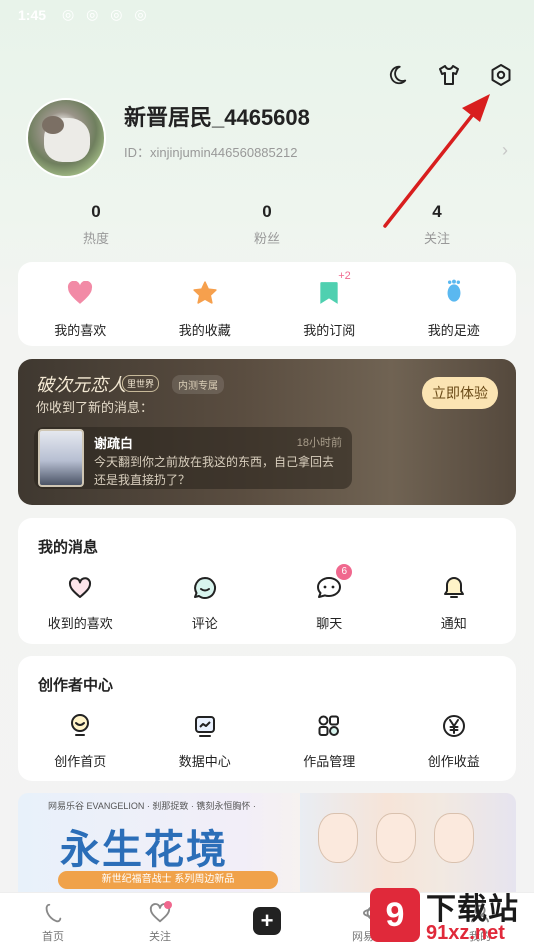  I want to click on comment-icon, so click(204, 588).